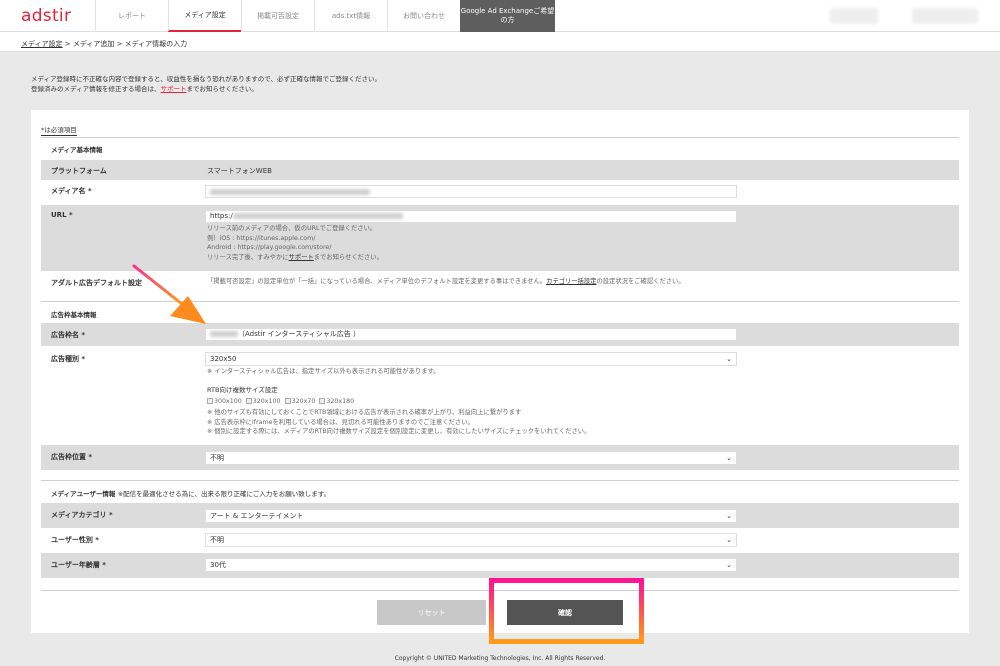 This screenshot has height=666, width=1000. I want to click on rtb-size-300x100: 300x100, so click(224, 401).